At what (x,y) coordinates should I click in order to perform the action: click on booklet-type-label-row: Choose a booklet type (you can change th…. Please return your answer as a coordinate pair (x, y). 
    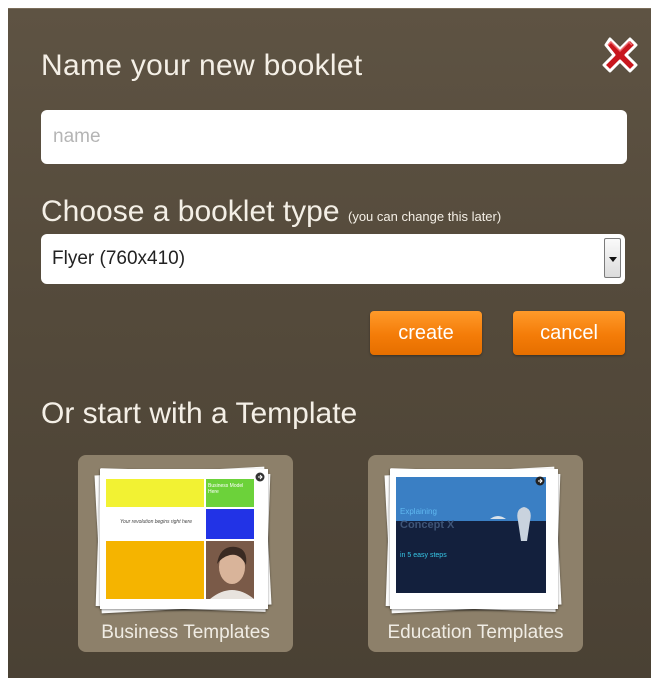
    Looking at the image, I should click on (271, 212).